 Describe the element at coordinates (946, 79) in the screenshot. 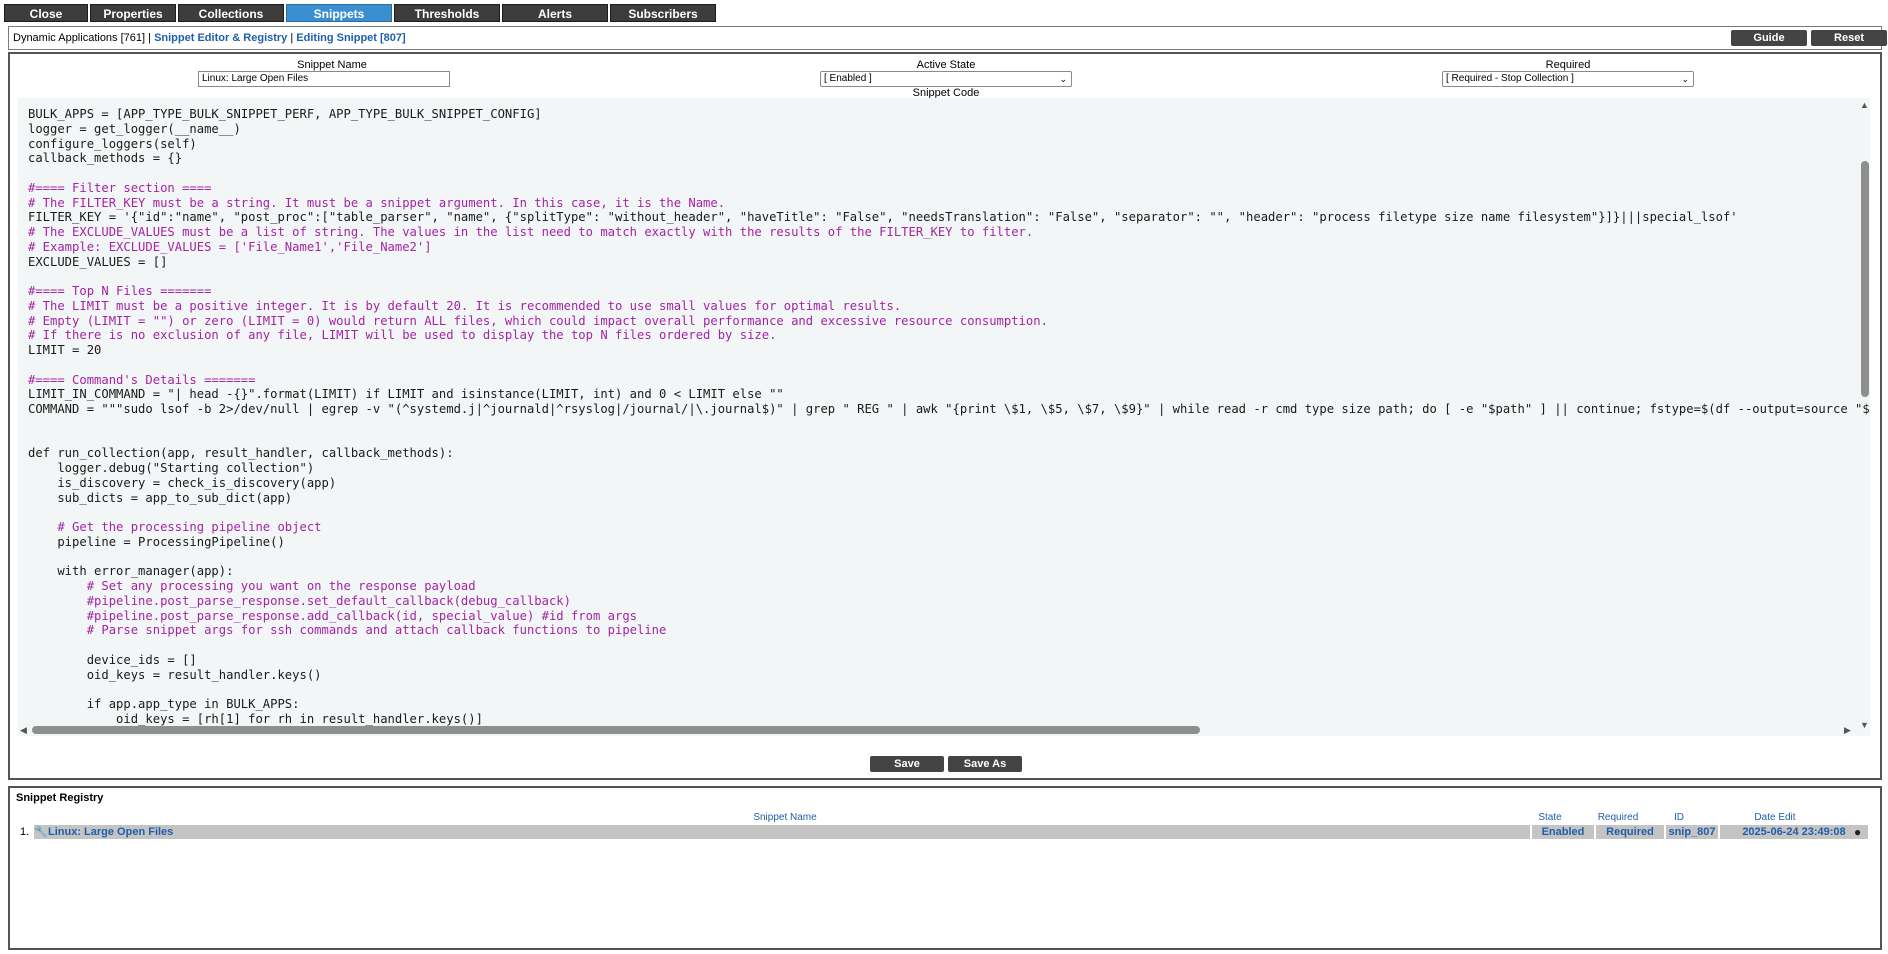

I see `active-state-select: [ Enabled ] ⌄` at that location.